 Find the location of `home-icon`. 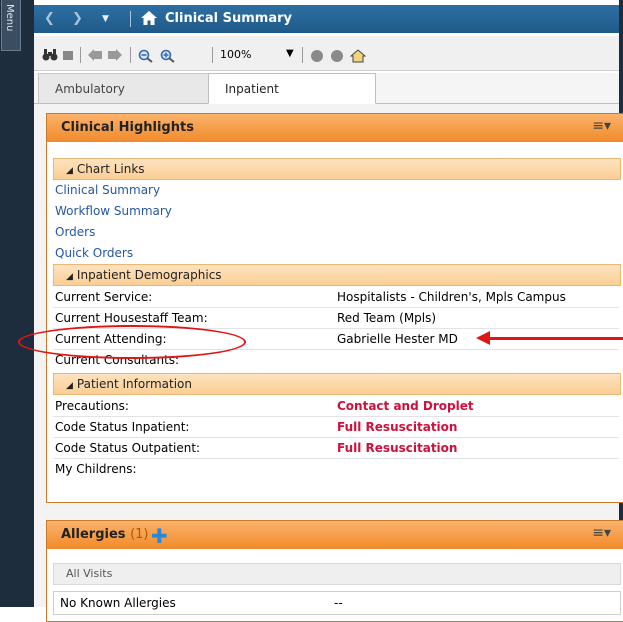

home-icon is located at coordinates (149, 19).